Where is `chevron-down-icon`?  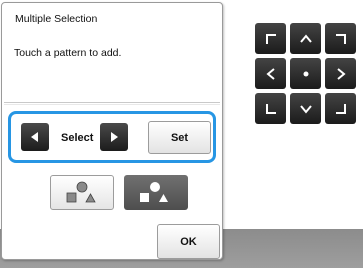 chevron-down-icon is located at coordinates (305, 109).